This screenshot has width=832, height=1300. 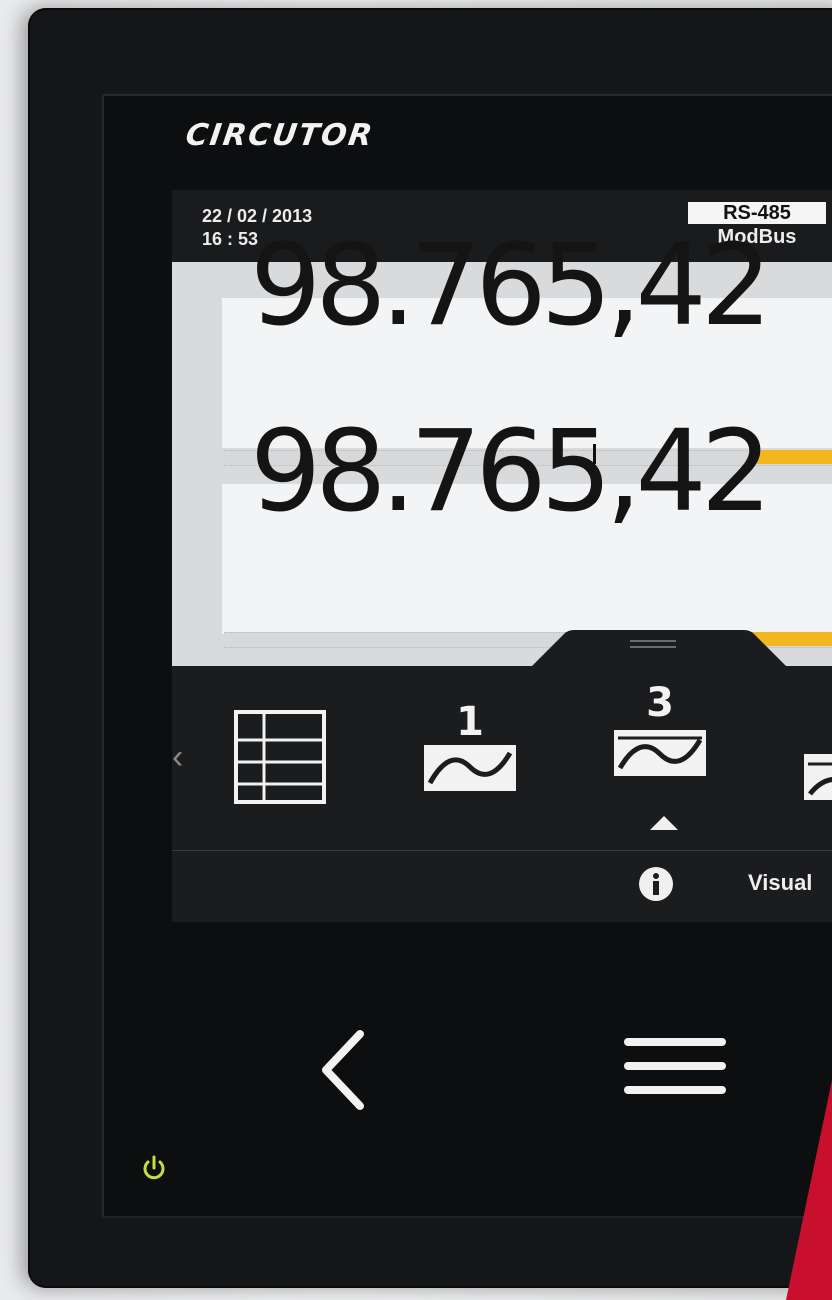 What do you see at coordinates (660, 703) in the screenshot?
I see `waveform-3-number: 3` at bounding box center [660, 703].